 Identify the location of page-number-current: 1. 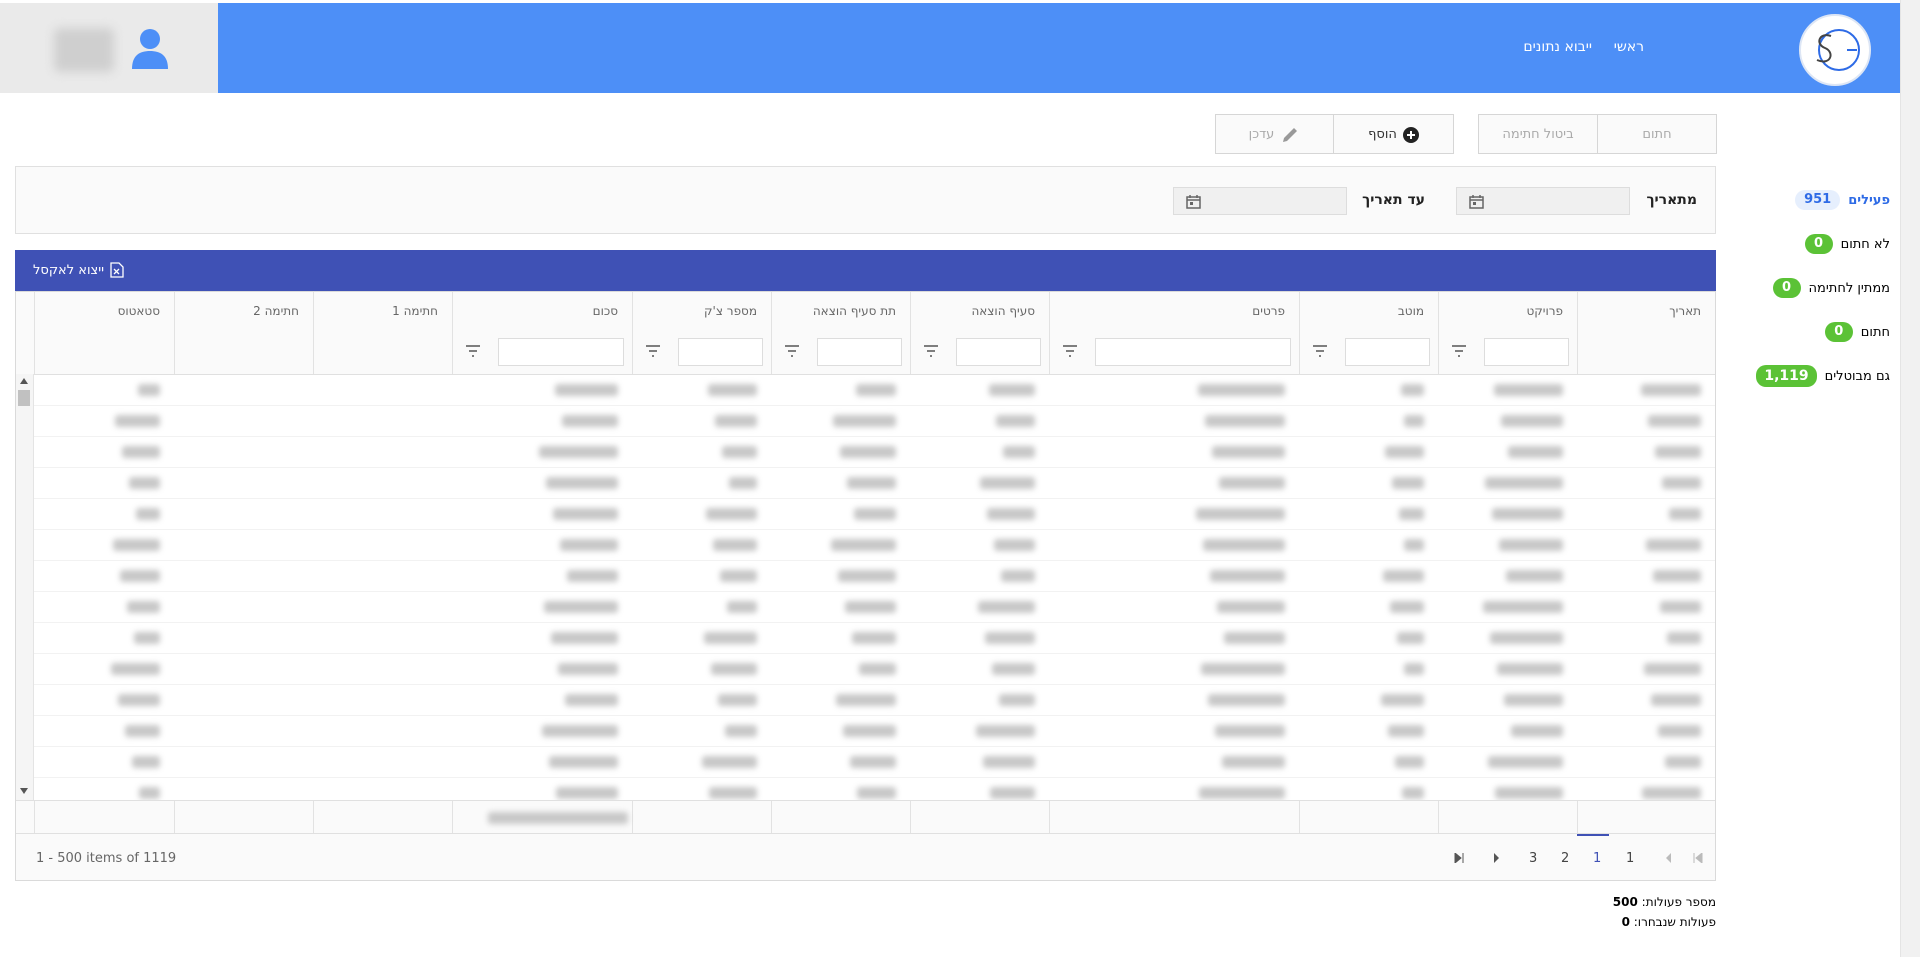
(1597, 858).